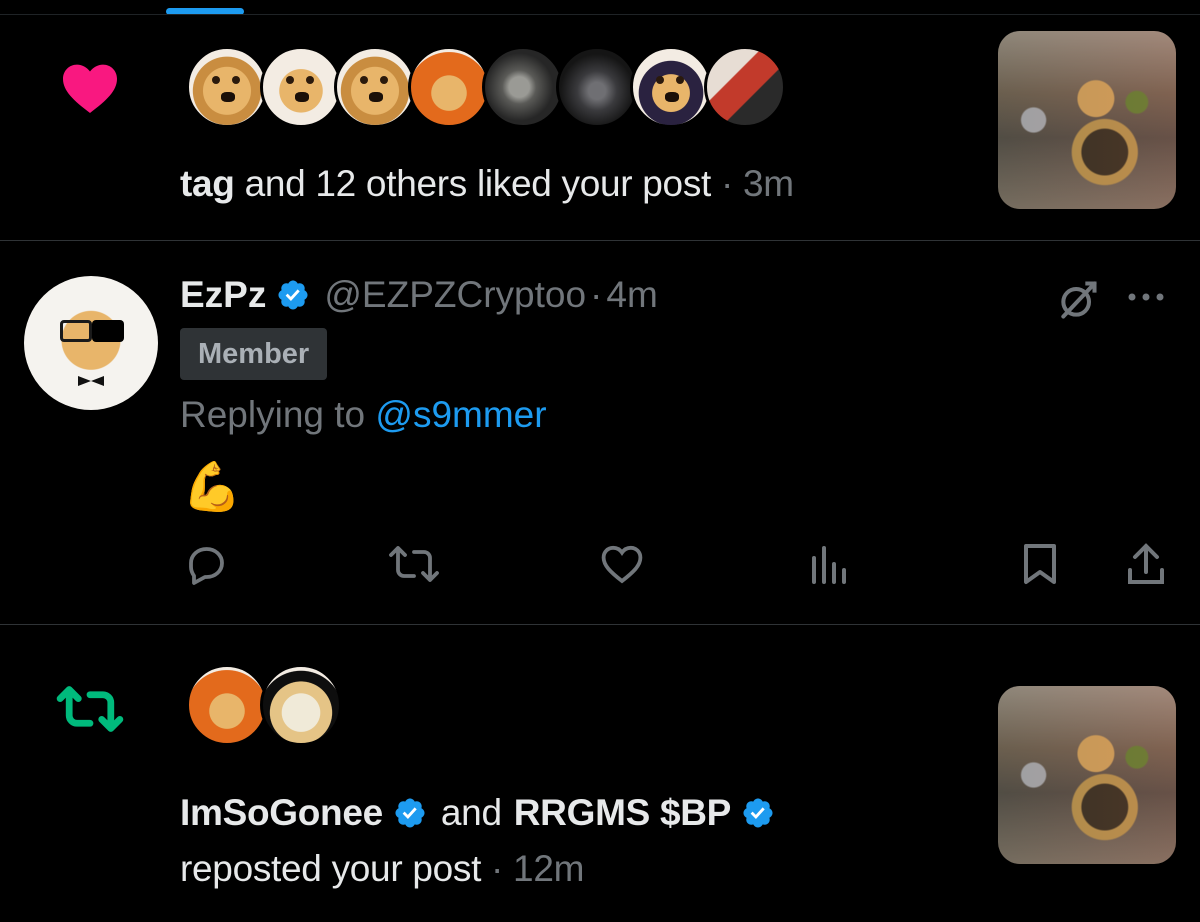  Describe the element at coordinates (549, 868) in the screenshot. I see `timestamp: 12m` at that location.